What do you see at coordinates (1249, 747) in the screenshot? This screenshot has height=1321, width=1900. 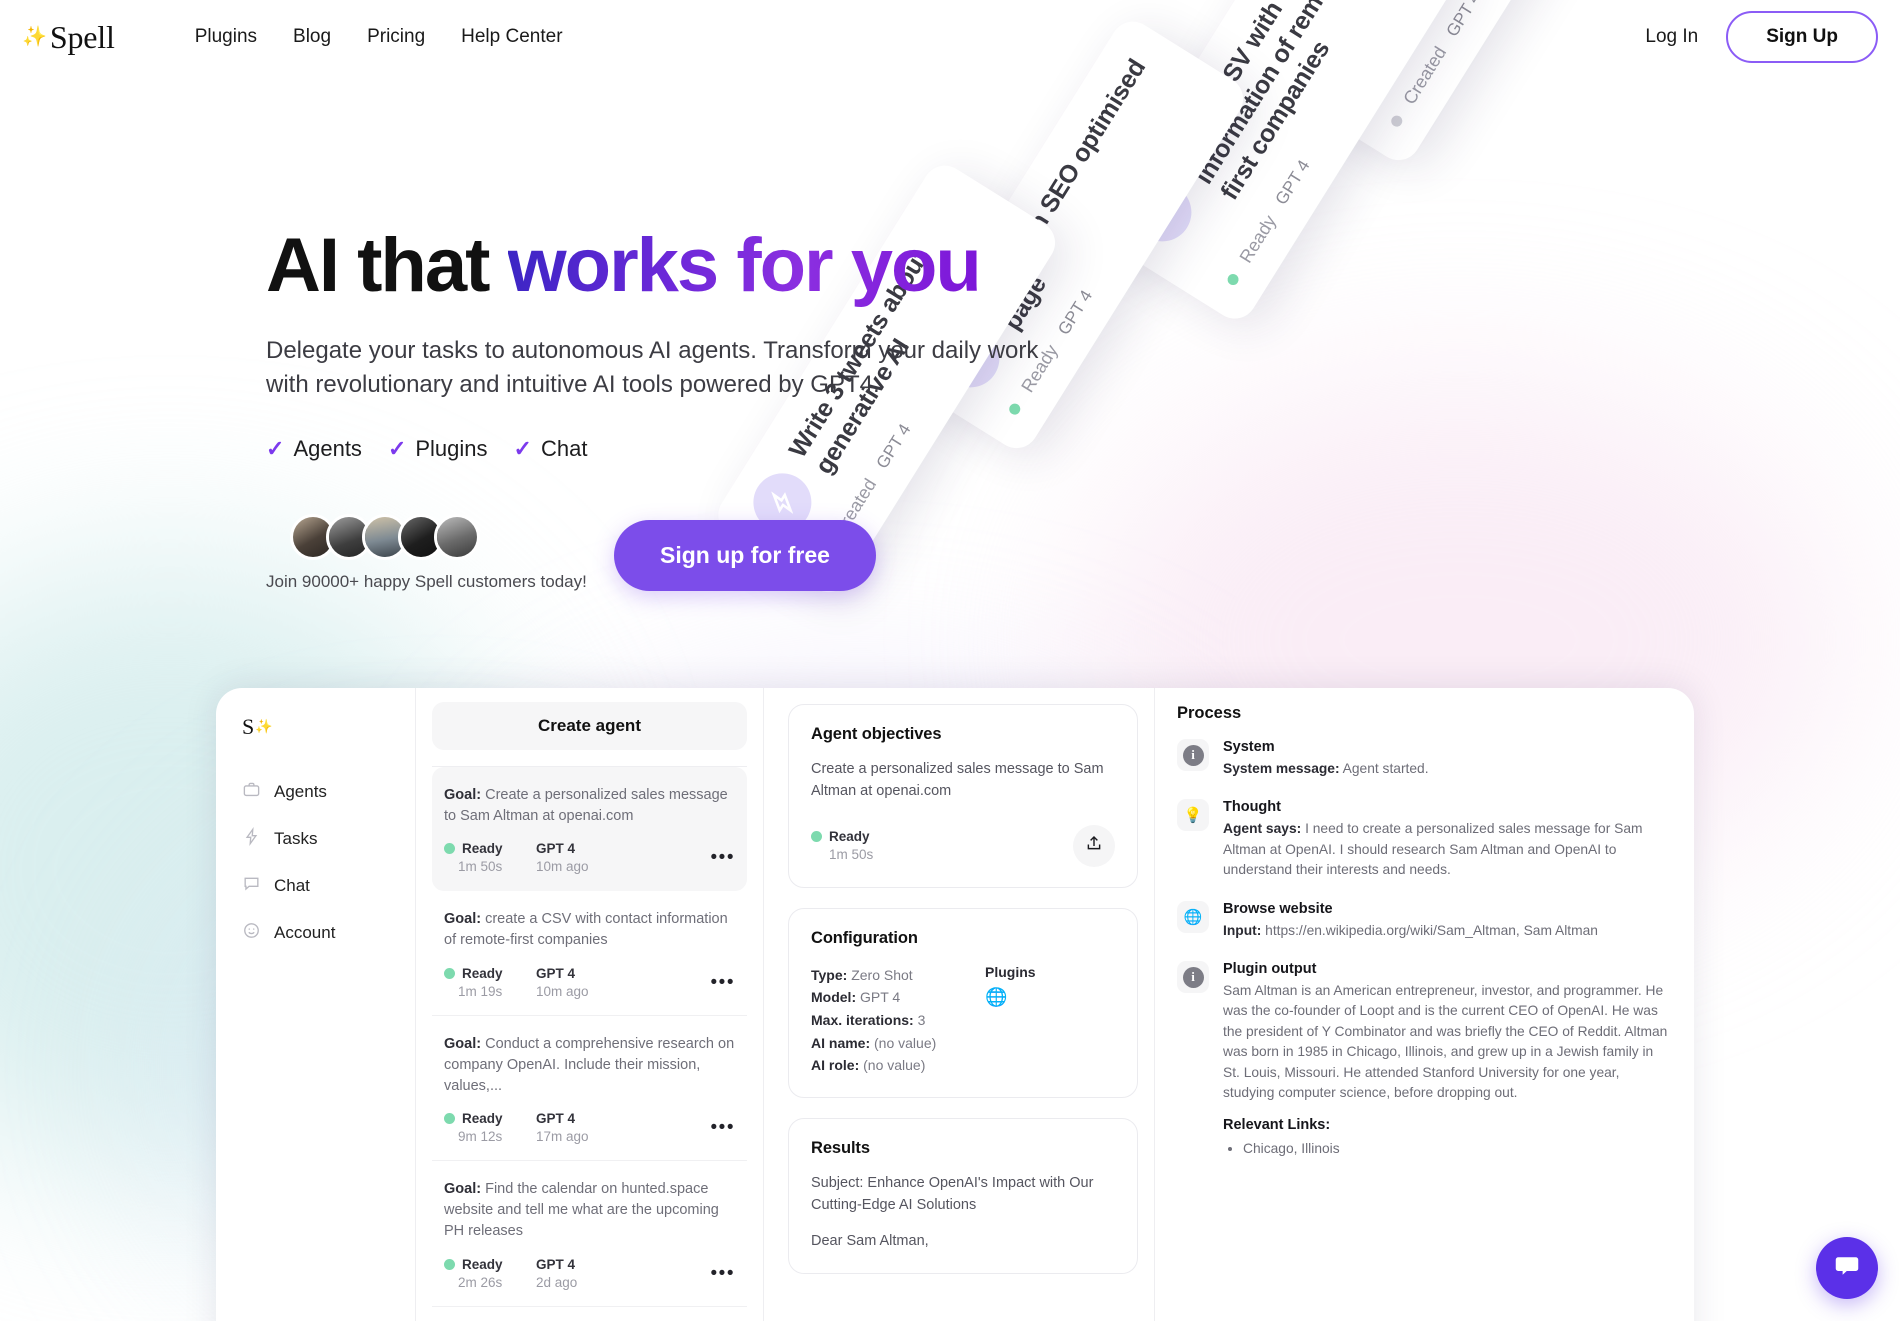 I see `process-step-title: System` at bounding box center [1249, 747].